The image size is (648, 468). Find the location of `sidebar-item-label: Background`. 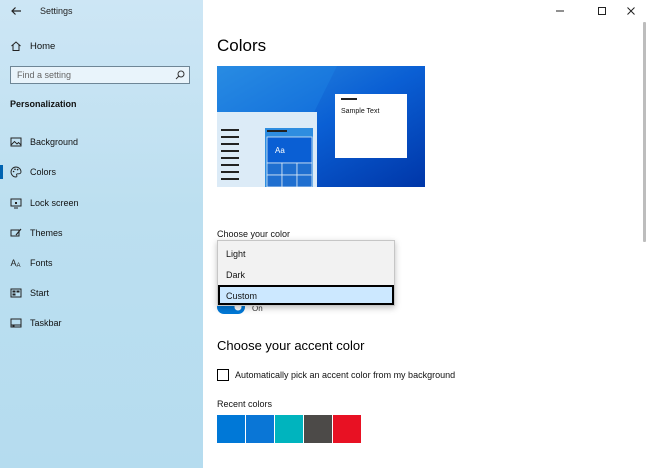

sidebar-item-label: Background is located at coordinates (54, 142).